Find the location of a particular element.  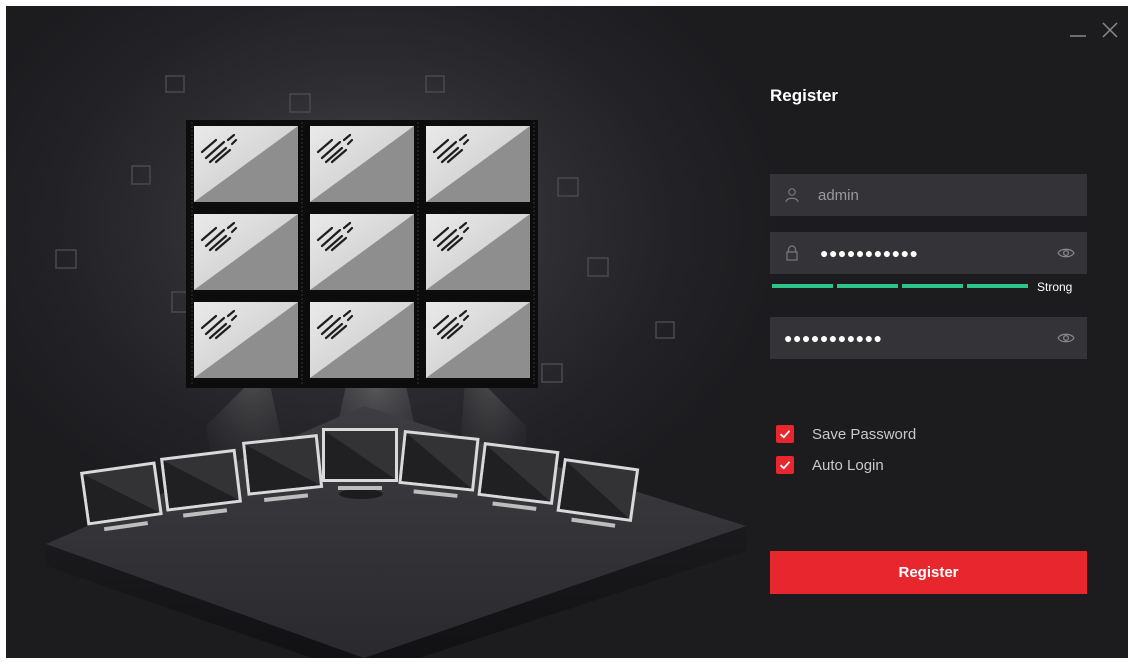

confirm-password-field: ●●●●●●●●●●● is located at coordinates (928, 338).